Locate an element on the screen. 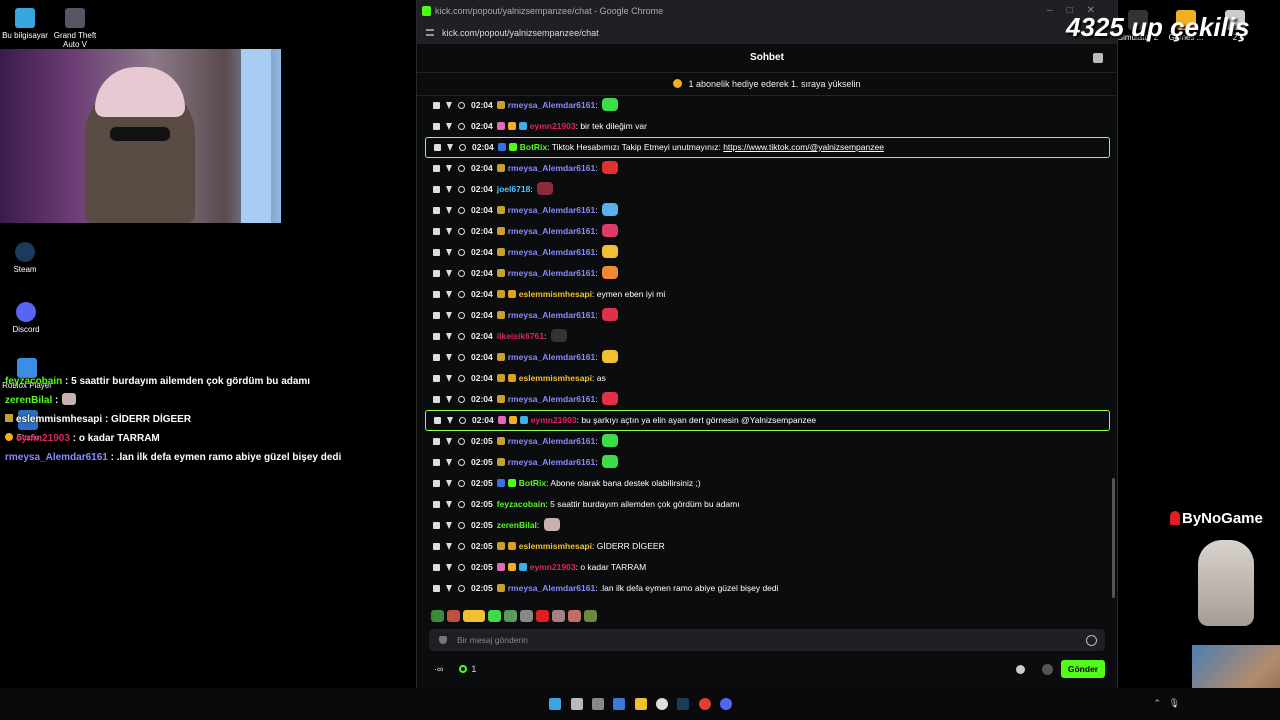 This screenshot has width=1280, height=720. gear-icon is located at coordinates (1020, 669).